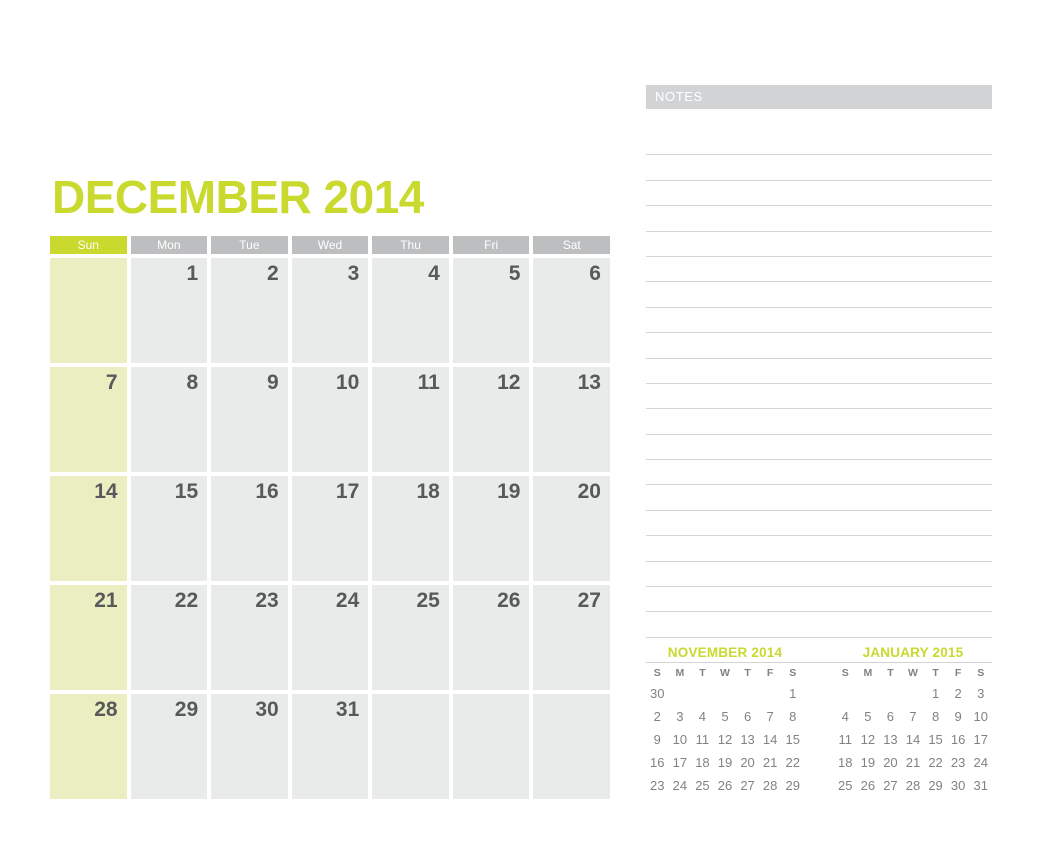  I want to click on mini-day-cell: 31, so click(980, 786).